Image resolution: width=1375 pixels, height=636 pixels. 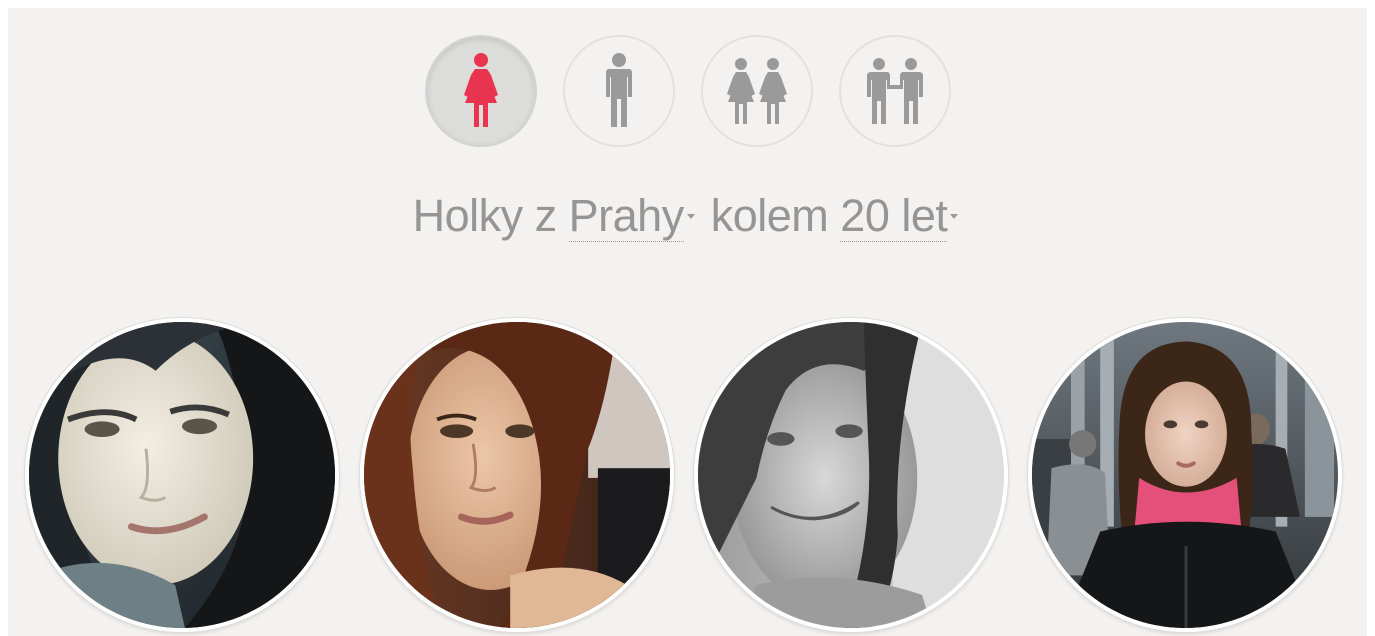 I want to click on filter-male-button, so click(x=618, y=91).